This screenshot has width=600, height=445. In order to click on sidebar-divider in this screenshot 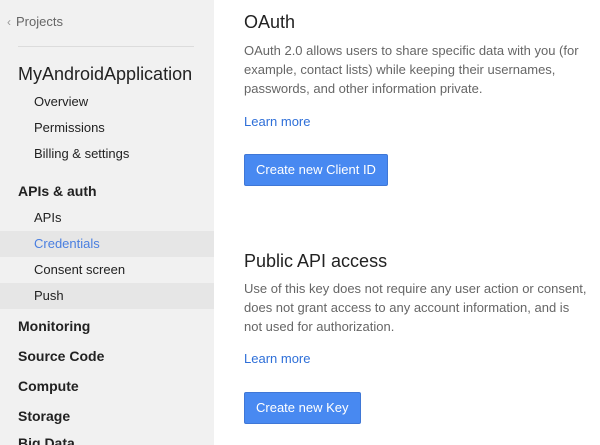, I will do `click(106, 46)`.